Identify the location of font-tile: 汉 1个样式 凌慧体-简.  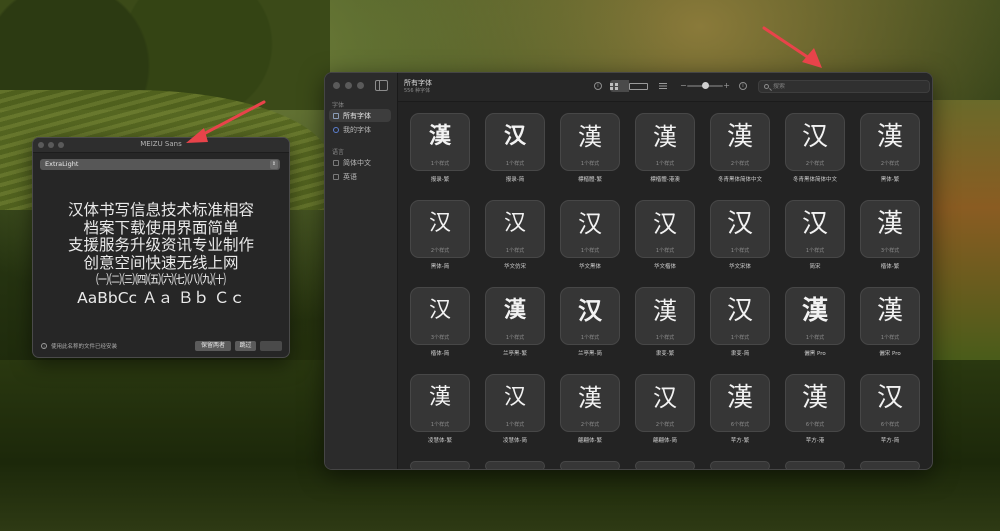
(515, 415).